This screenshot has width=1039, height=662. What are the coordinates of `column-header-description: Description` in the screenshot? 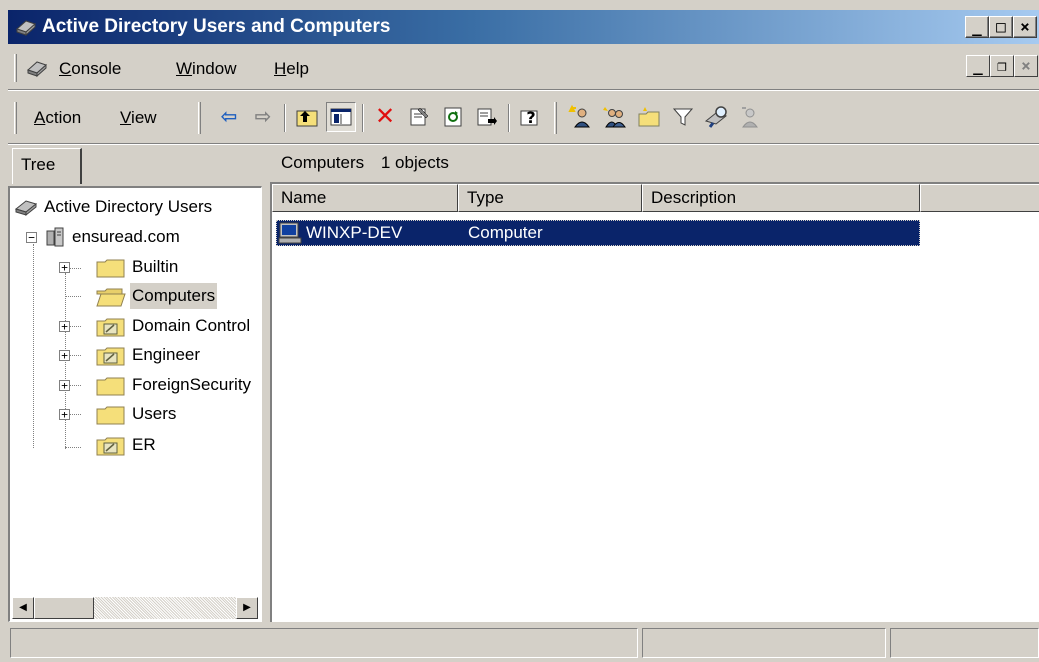 It's located at (781, 198).